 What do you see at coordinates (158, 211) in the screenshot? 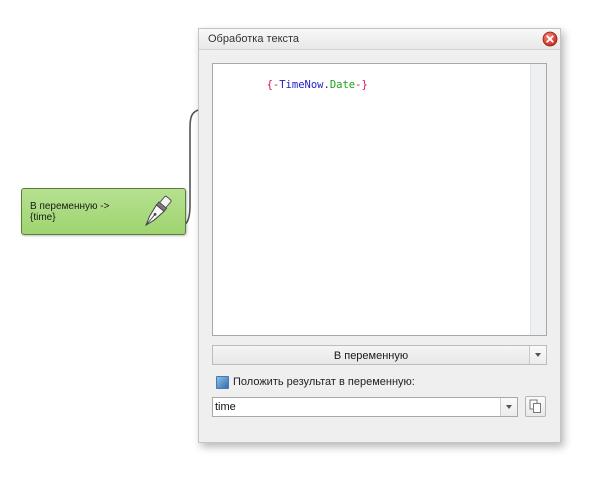
I see `pen-nib-icon` at bounding box center [158, 211].